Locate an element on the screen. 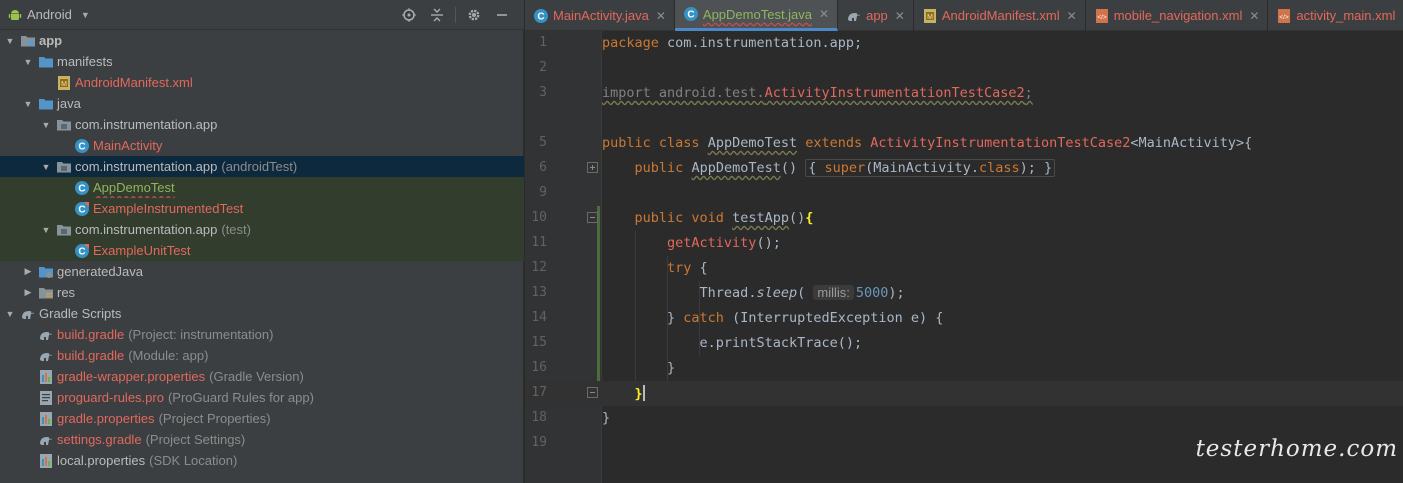 This screenshot has width=1403, height=483. project-view-selector: Android is located at coordinates (49, 14).